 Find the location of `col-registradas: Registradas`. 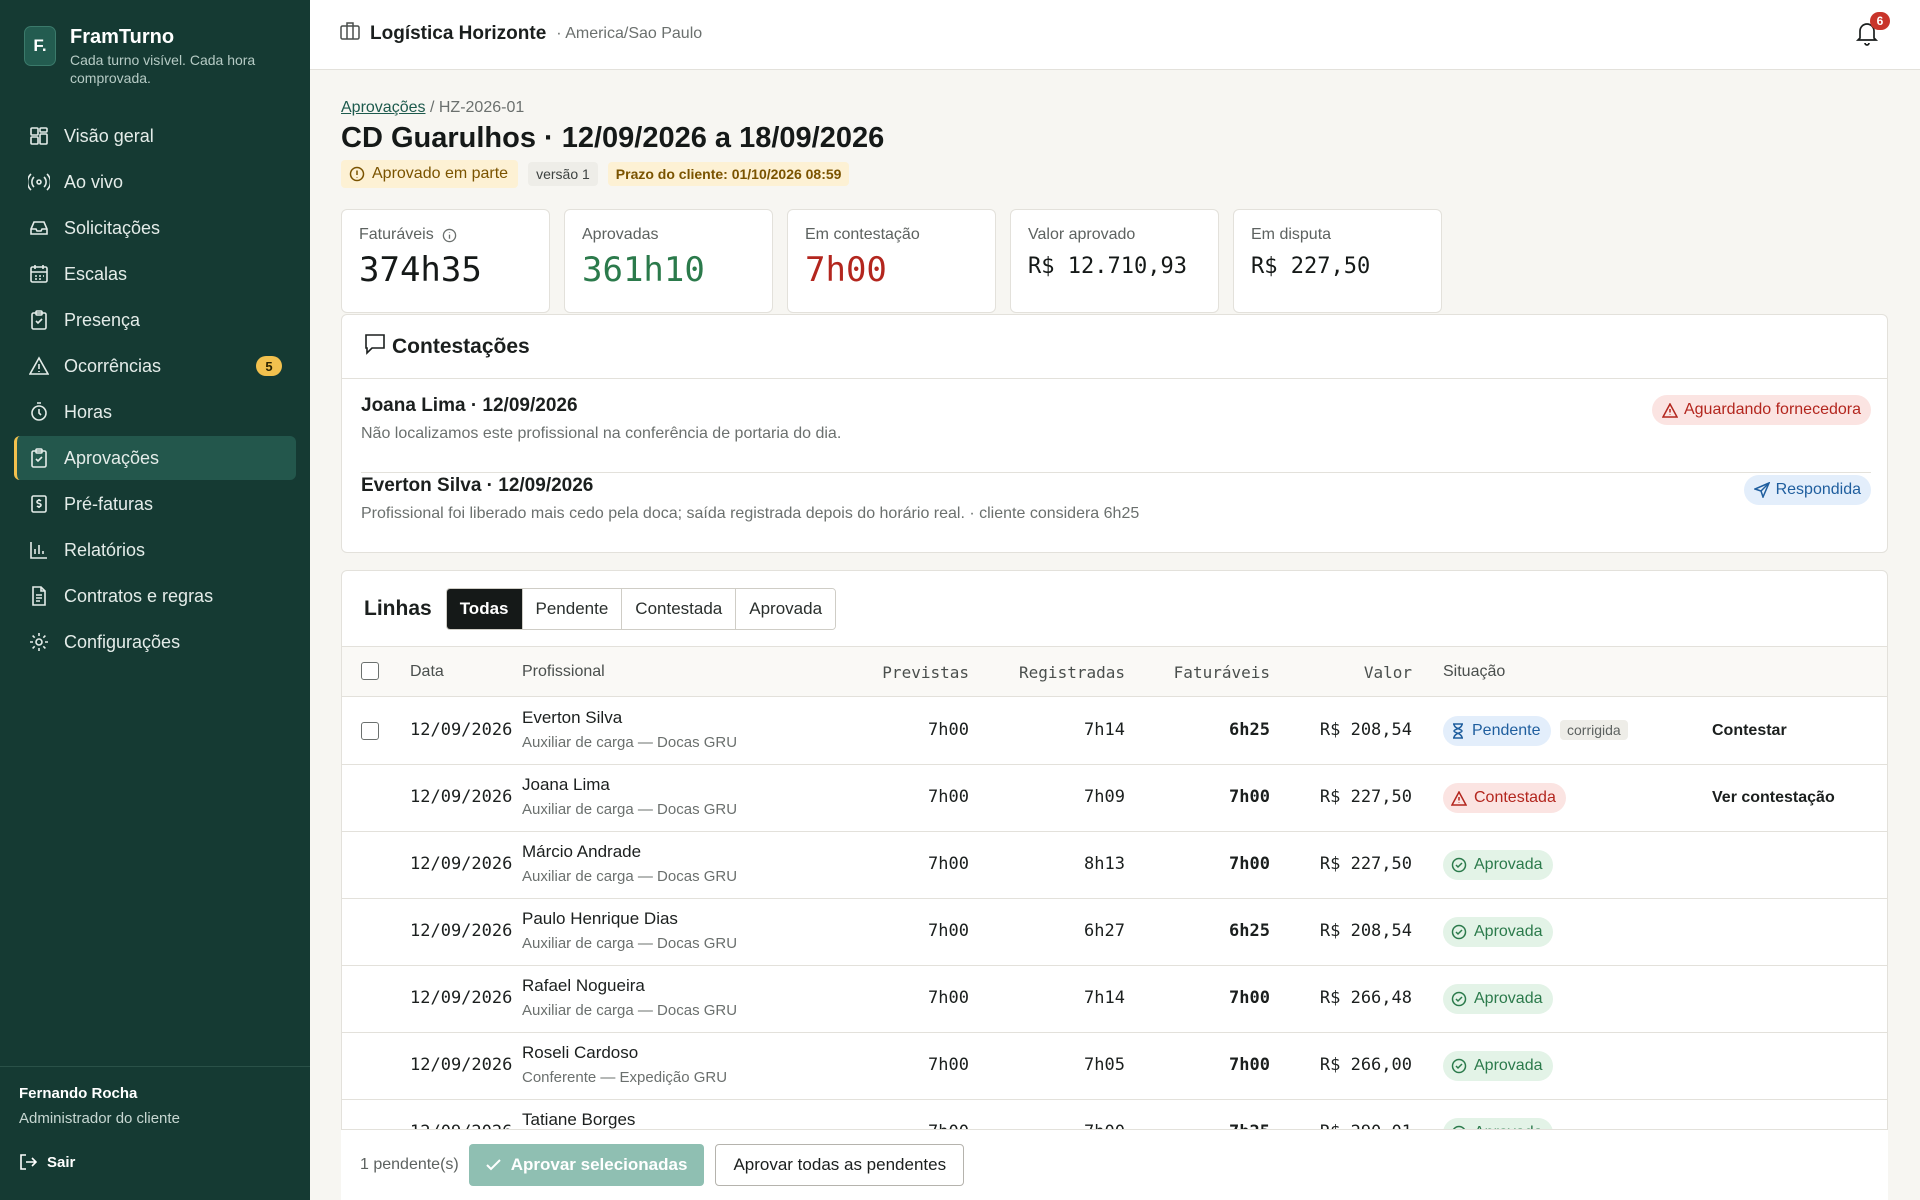

col-registradas: Registradas is located at coordinates (1072, 672).